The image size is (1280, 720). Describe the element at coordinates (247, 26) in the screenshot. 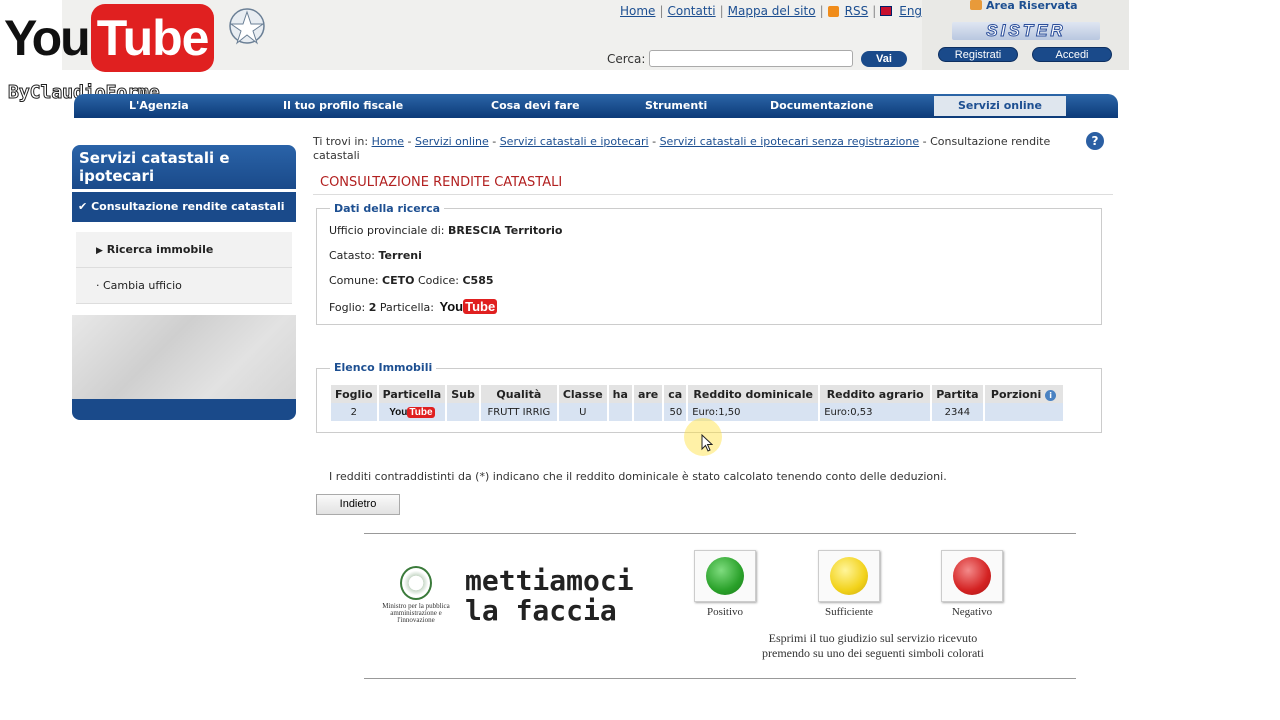

I see `republic-emblem-icon` at that location.